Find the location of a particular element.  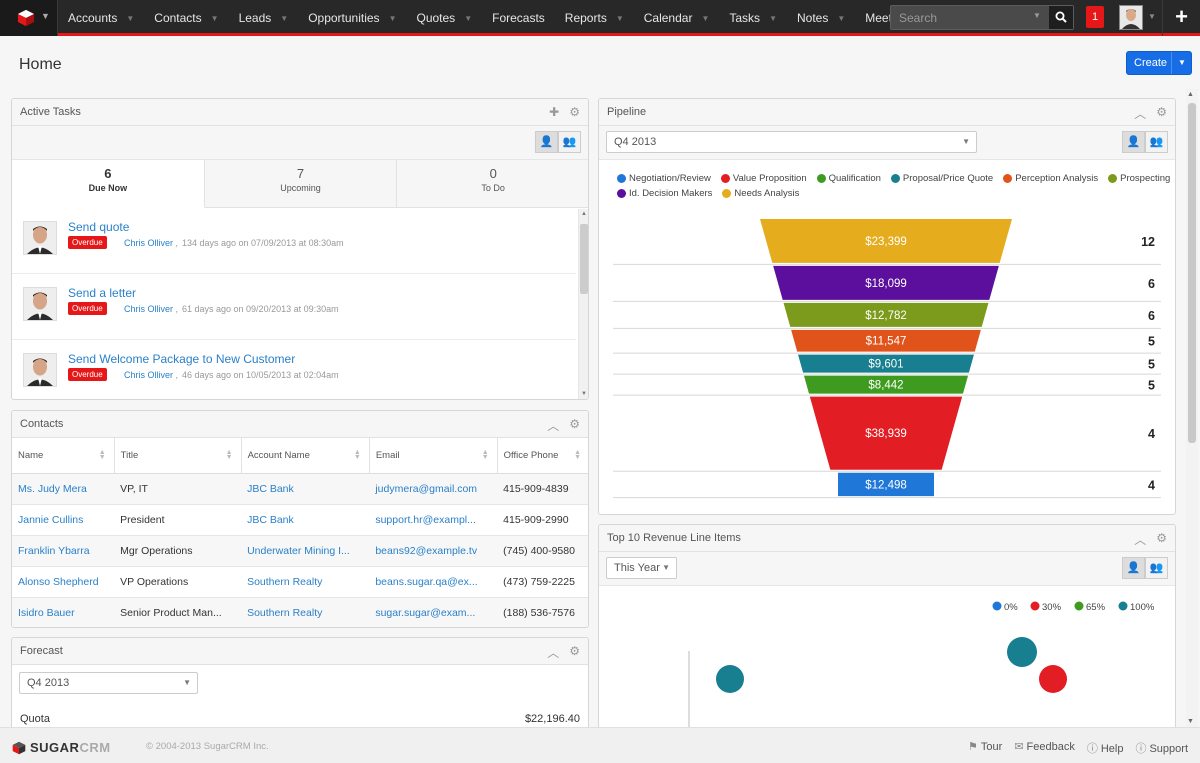

footer-link-tour: ⚑ Tour is located at coordinates (985, 748).